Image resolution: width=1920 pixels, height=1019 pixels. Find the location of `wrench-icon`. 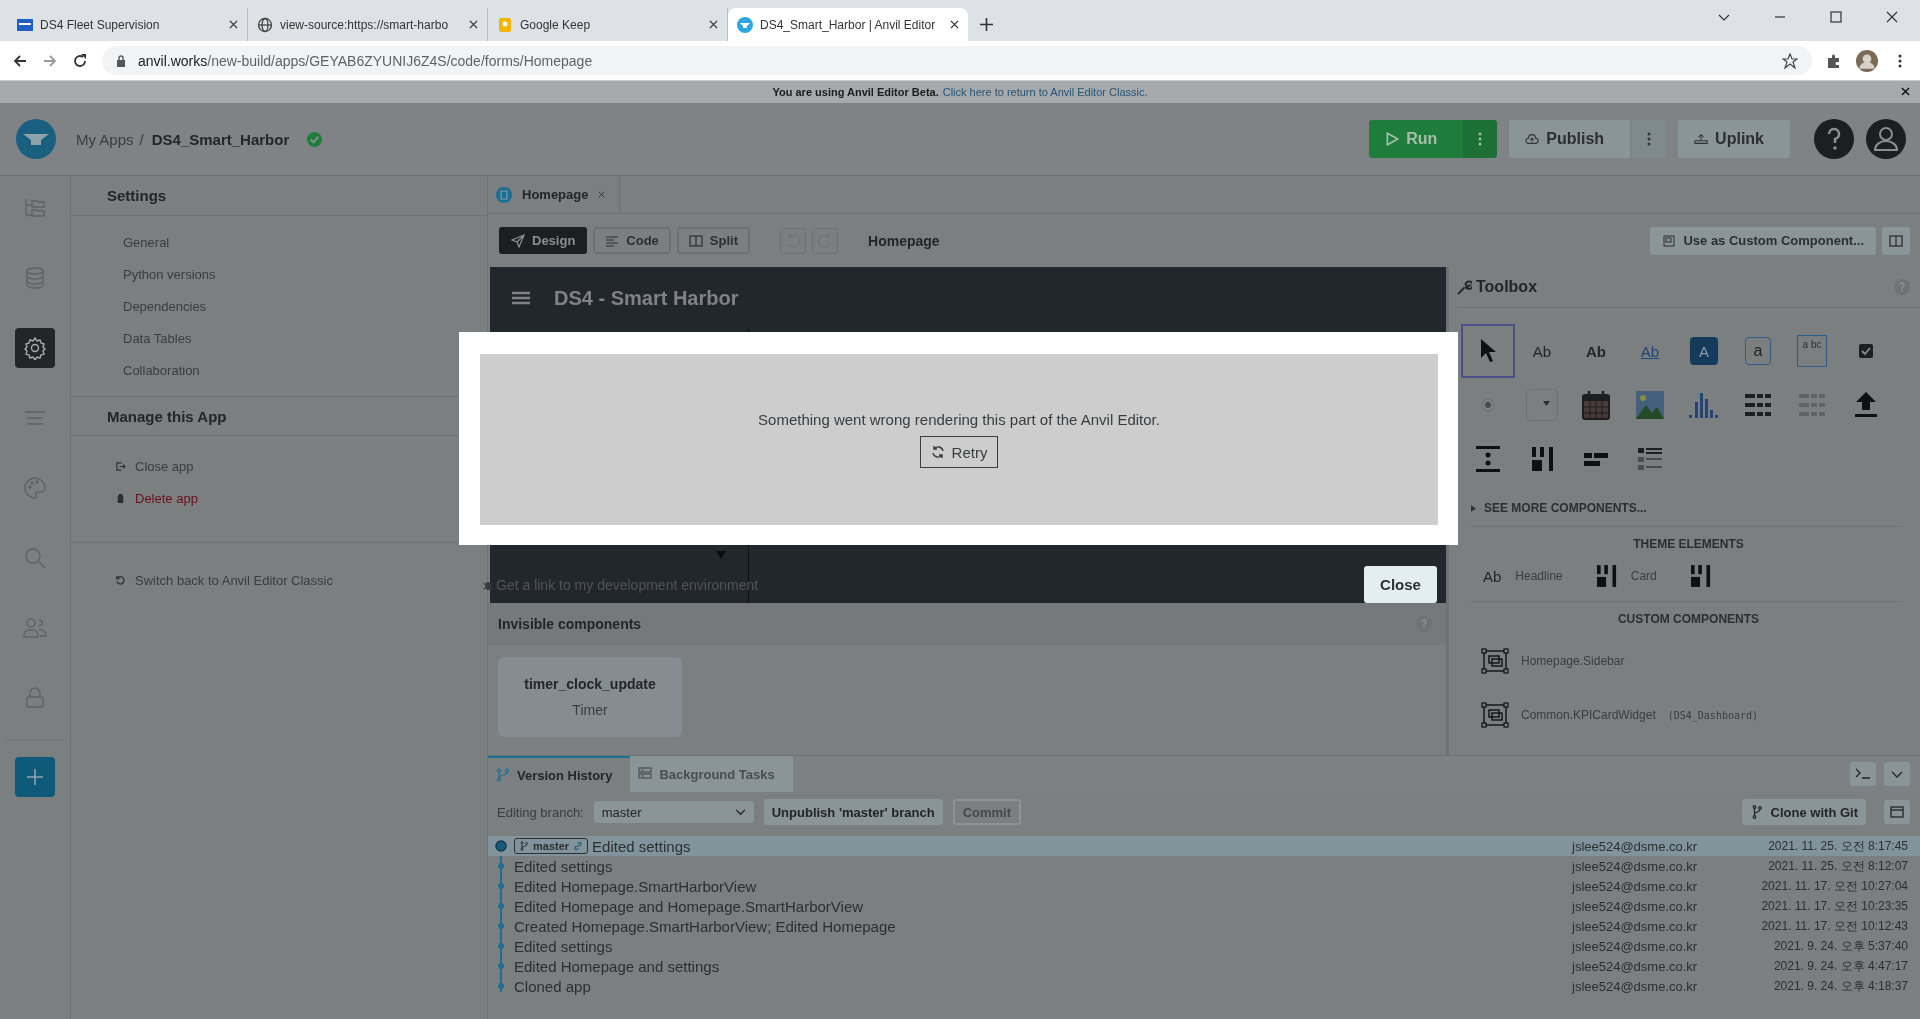

wrench-icon is located at coordinates (1464, 287).